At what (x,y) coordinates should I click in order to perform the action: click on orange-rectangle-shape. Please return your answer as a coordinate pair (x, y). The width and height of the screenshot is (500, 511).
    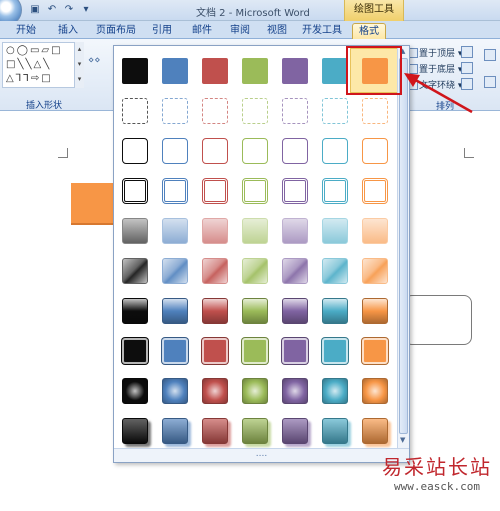
    Looking at the image, I should click on (94, 204).